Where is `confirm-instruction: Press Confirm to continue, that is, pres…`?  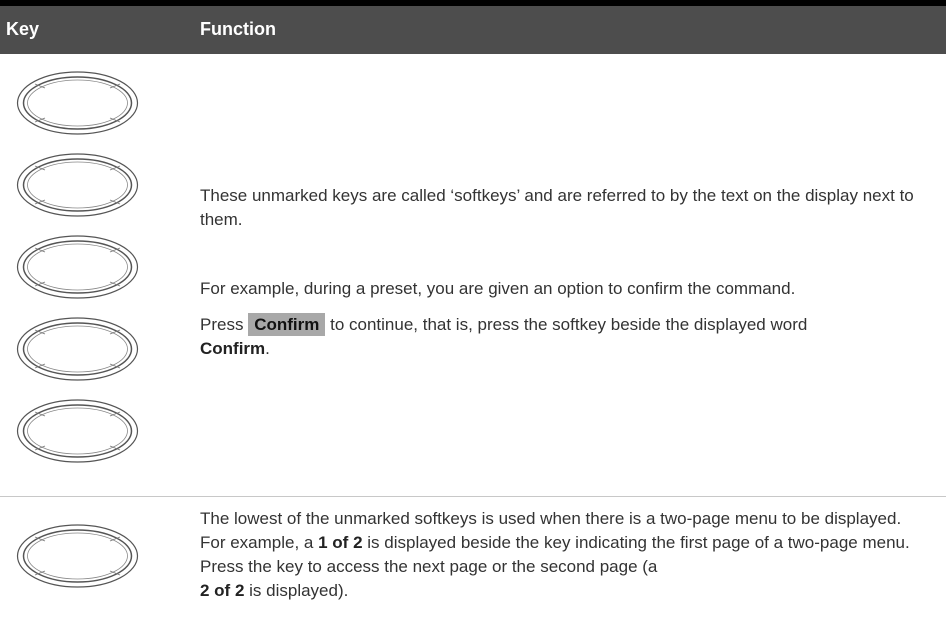 confirm-instruction: Press Confirm to continue, that is, pres… is located at coordinates (560, 337).